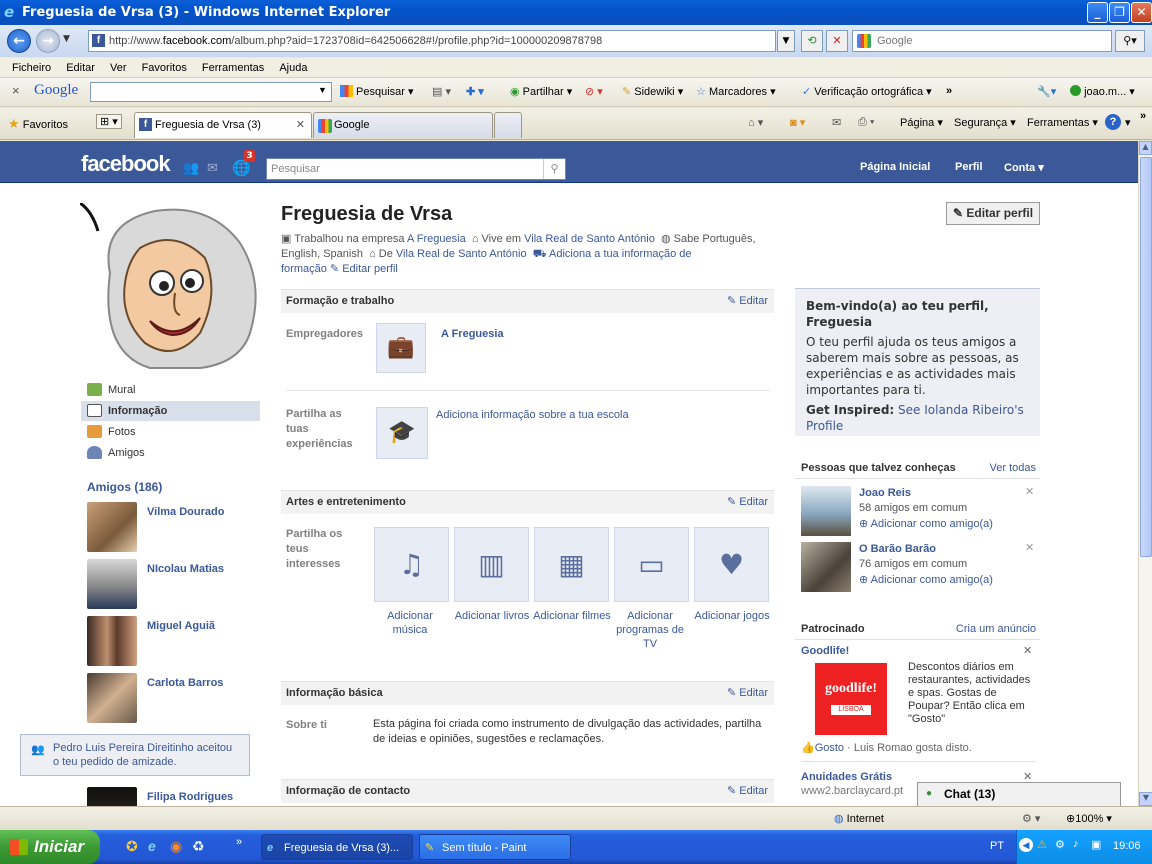 This screenshot has height=864, width=1152. Describe the element at coordinates (441, 91) in the screenshot. I see `page-options-icon: ▤ ▾` at that location.